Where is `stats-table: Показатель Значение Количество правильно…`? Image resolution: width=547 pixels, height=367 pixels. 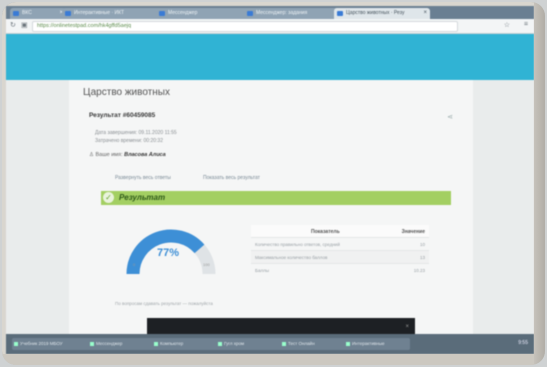 stats-table: Показатель Значение Количество правильно… is located at coordinates (340, 250).